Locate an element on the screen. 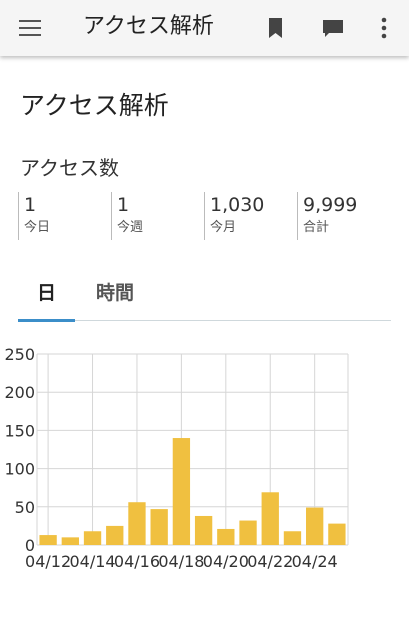 This screenshot has height=640, width=409. stat-label: 今日 is located at coordinates (37, 227).